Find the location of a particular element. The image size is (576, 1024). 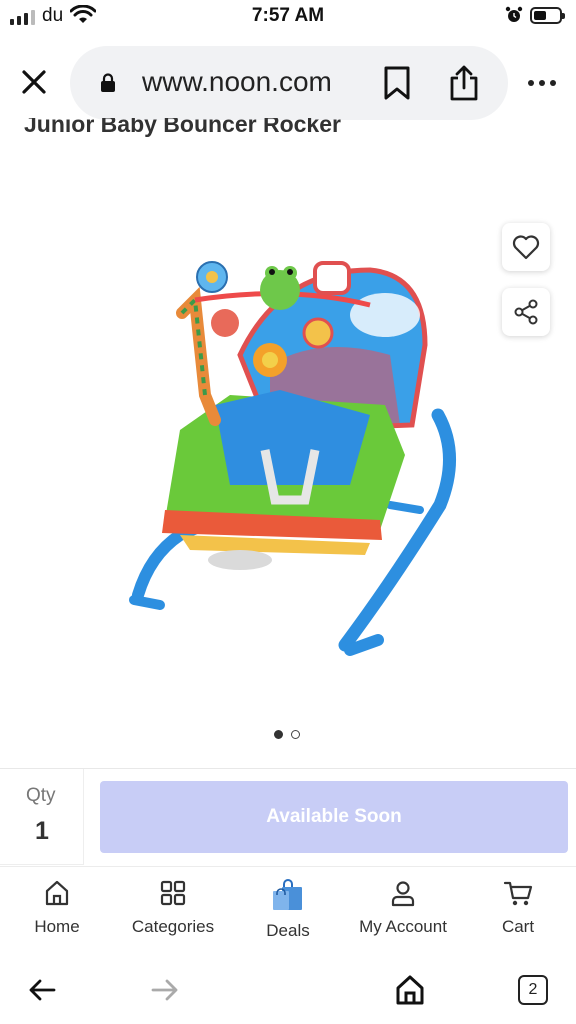

address-bar: www.noon.com is located at coordinates (289, 83).